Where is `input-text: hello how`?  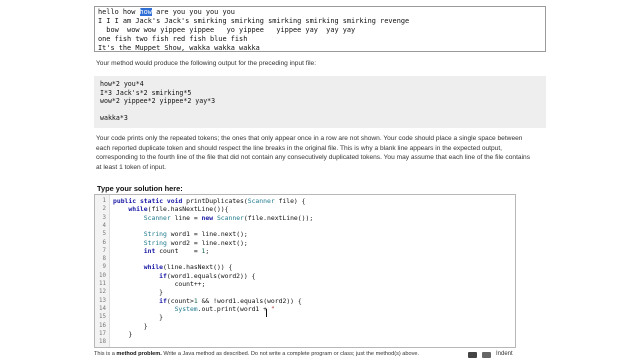
input-text: hello how is located at coordinates (119, 12).